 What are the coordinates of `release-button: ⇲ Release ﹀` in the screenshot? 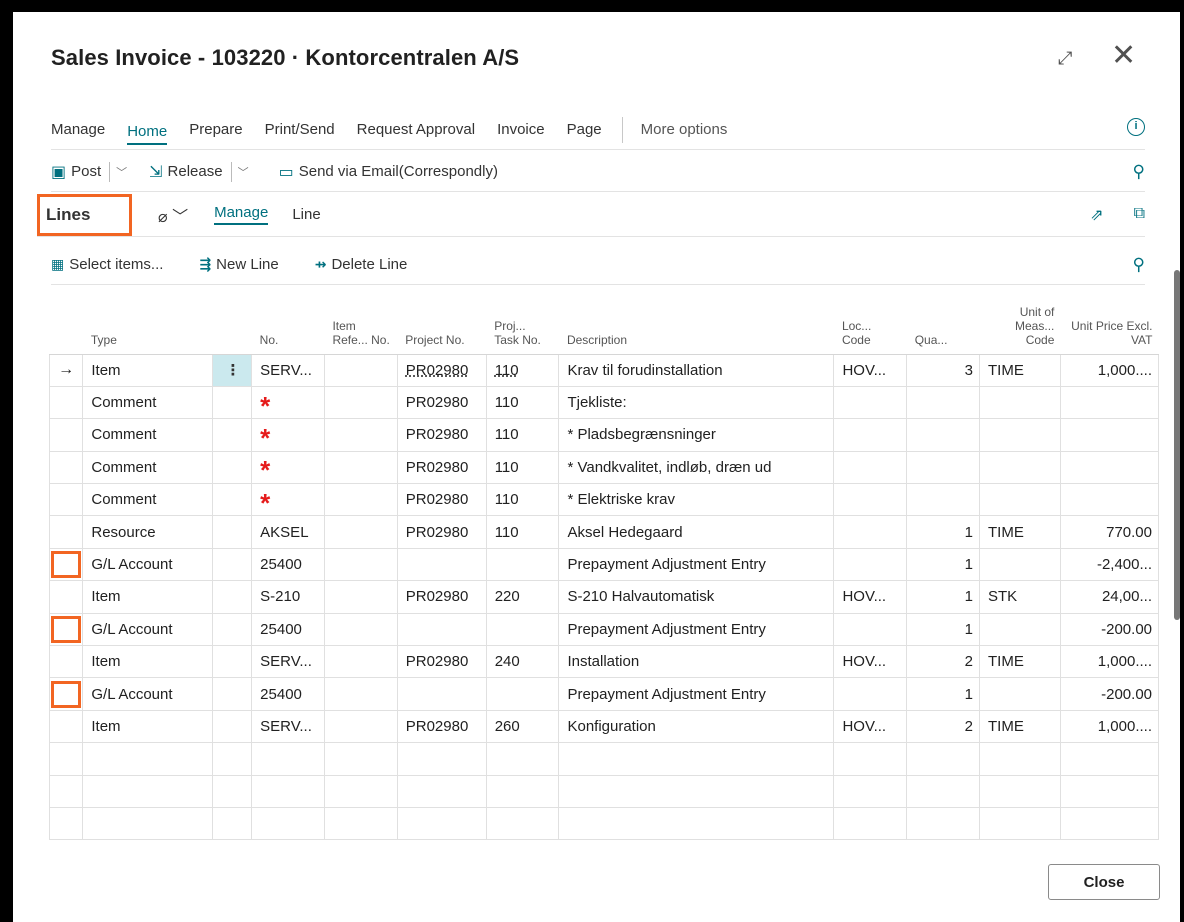 It's located at (199, 171).